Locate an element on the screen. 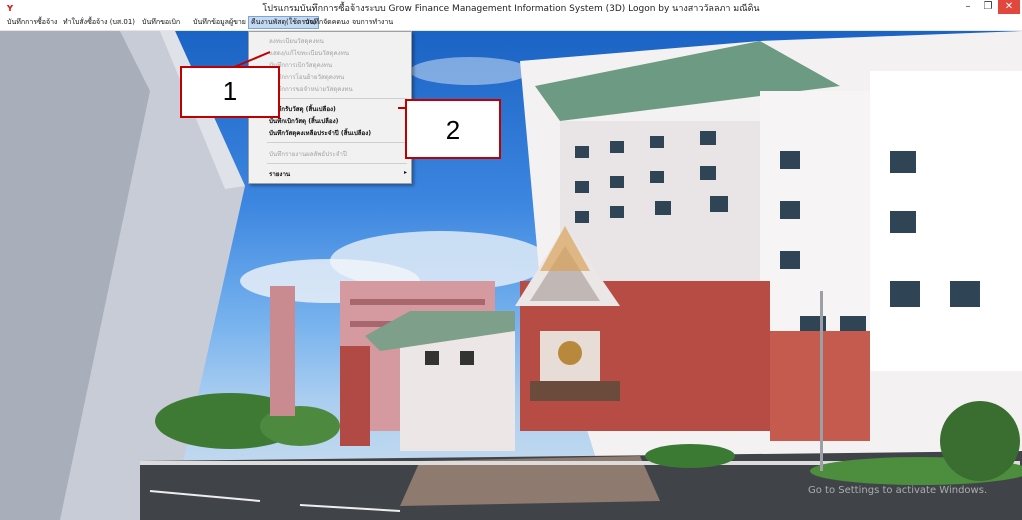 The image size is (1022, 520). callout-box-2: 2 is located at coordinates (453, 129).